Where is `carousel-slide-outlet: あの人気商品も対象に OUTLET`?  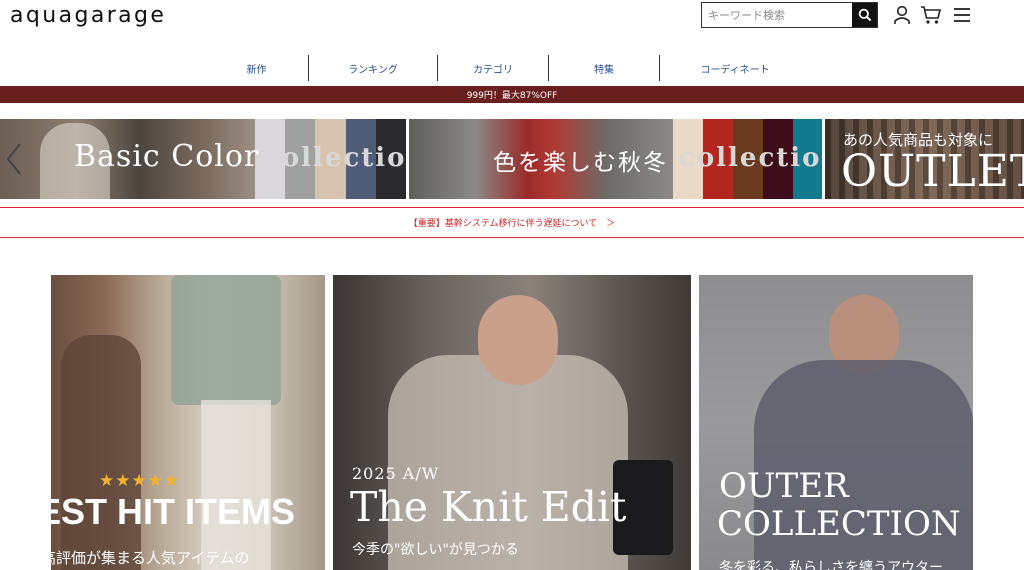 carousel-slide-outlet: あの人気商品も対象に OUTLET is located at coordinates (924, 159).